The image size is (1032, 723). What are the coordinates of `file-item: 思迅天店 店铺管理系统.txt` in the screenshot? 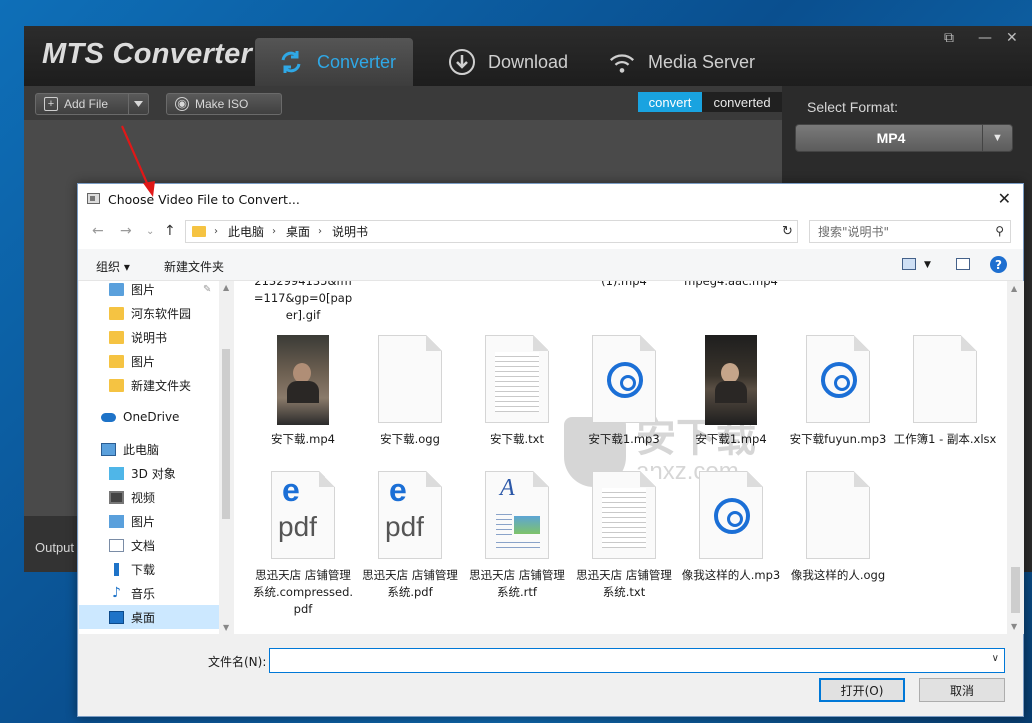 It's located at (624, 536).